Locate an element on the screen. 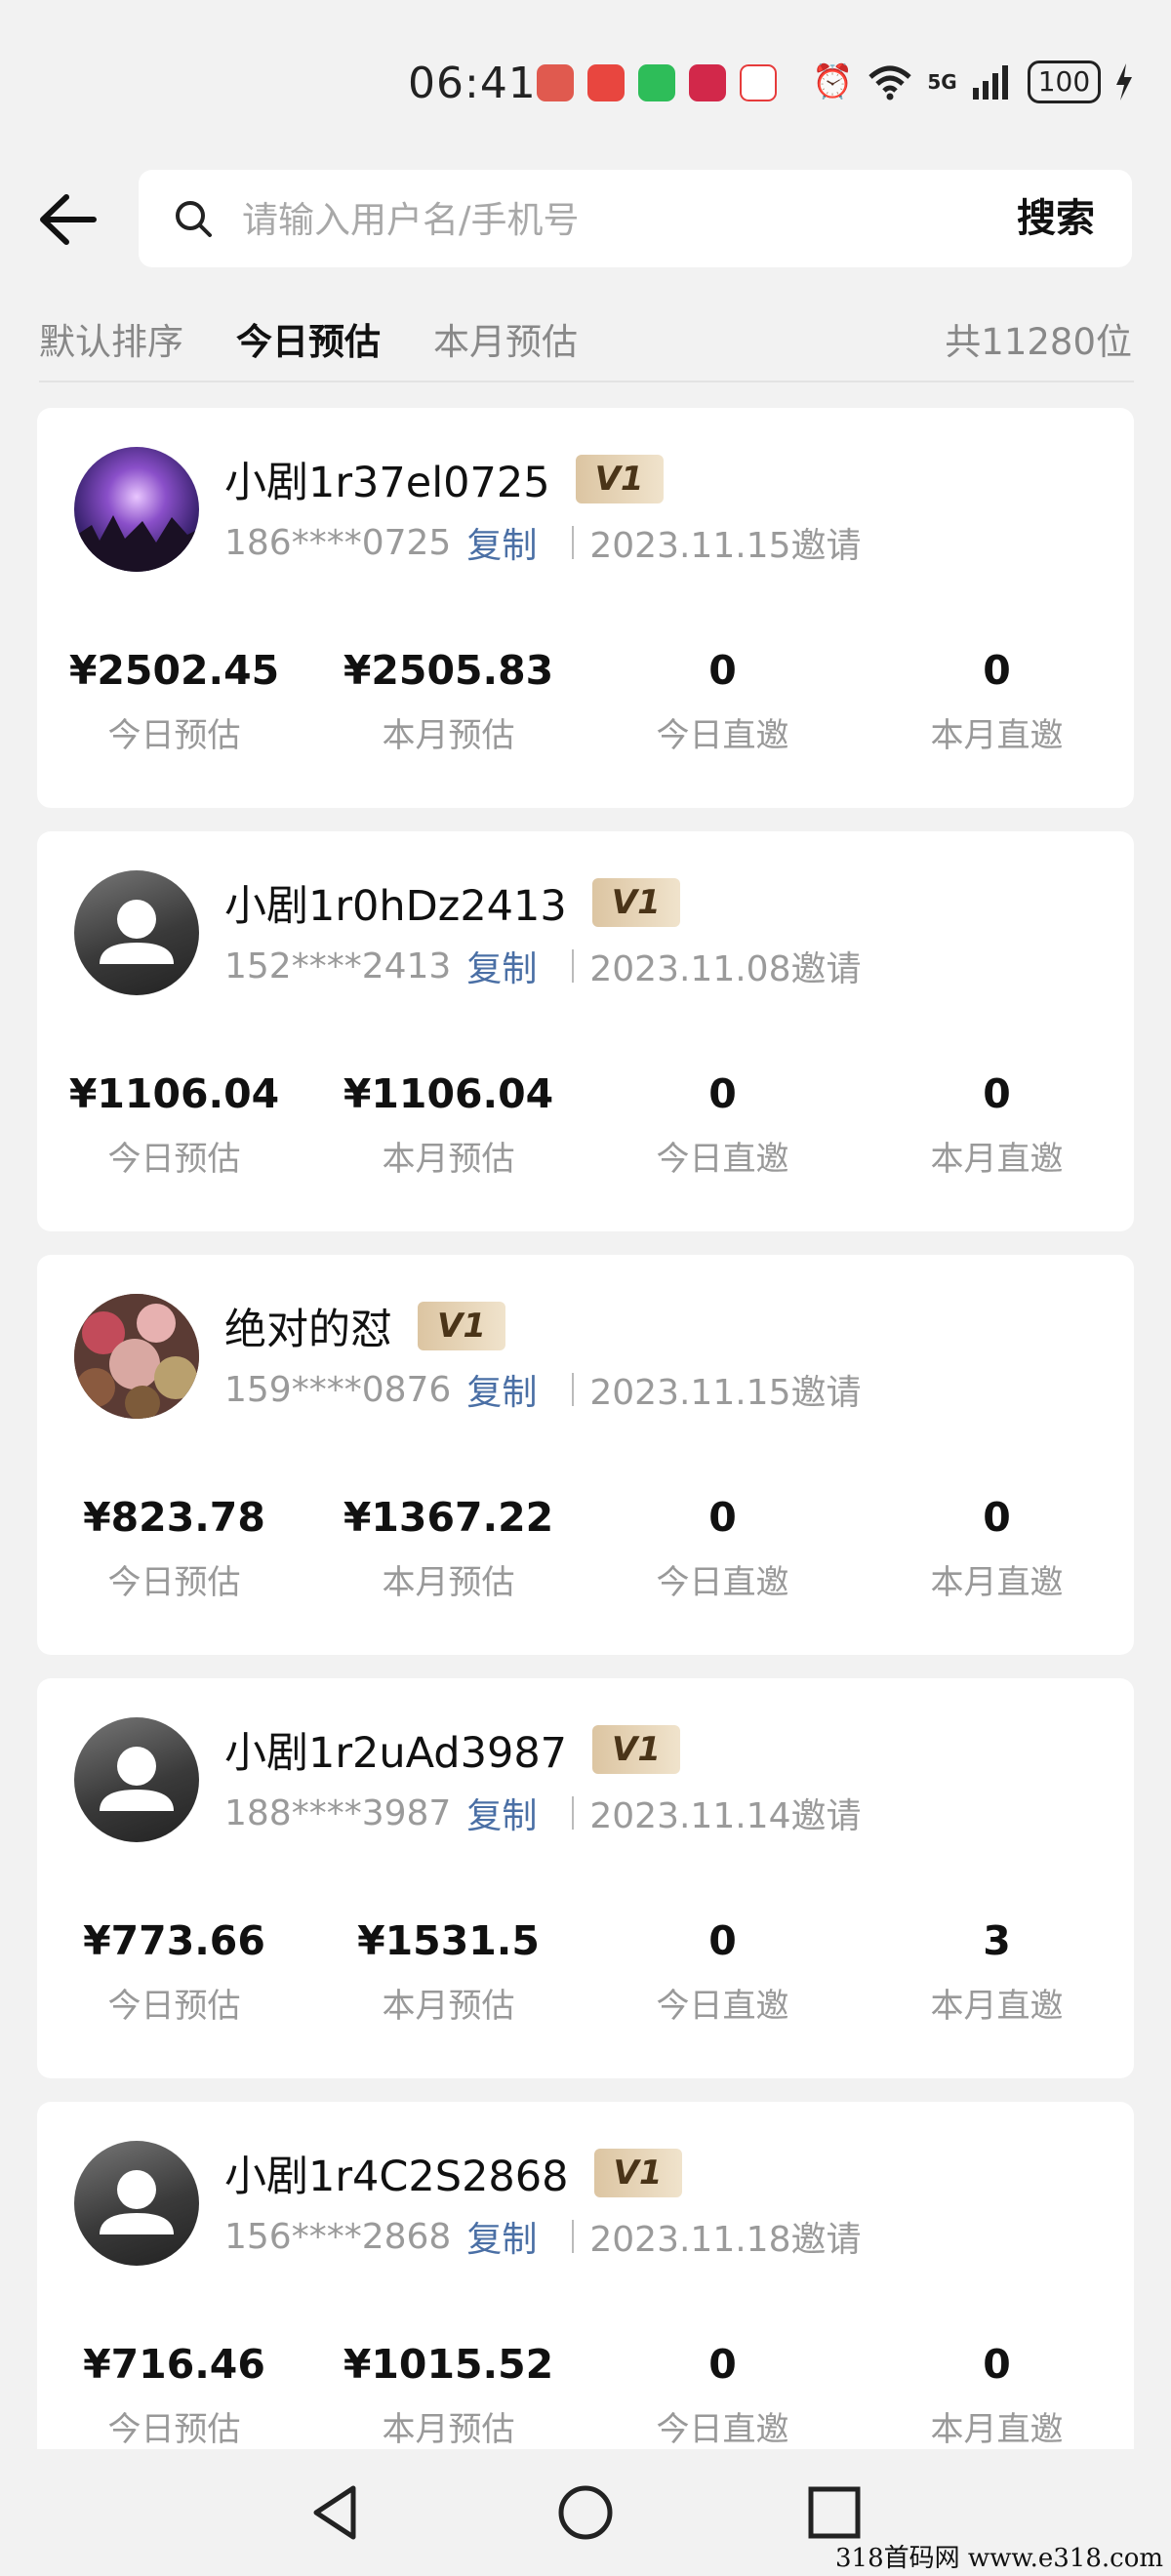 The width and height of the screenshot is (1171, 2576). total-count: 共11280位 is located at coordinates (1038, 342).